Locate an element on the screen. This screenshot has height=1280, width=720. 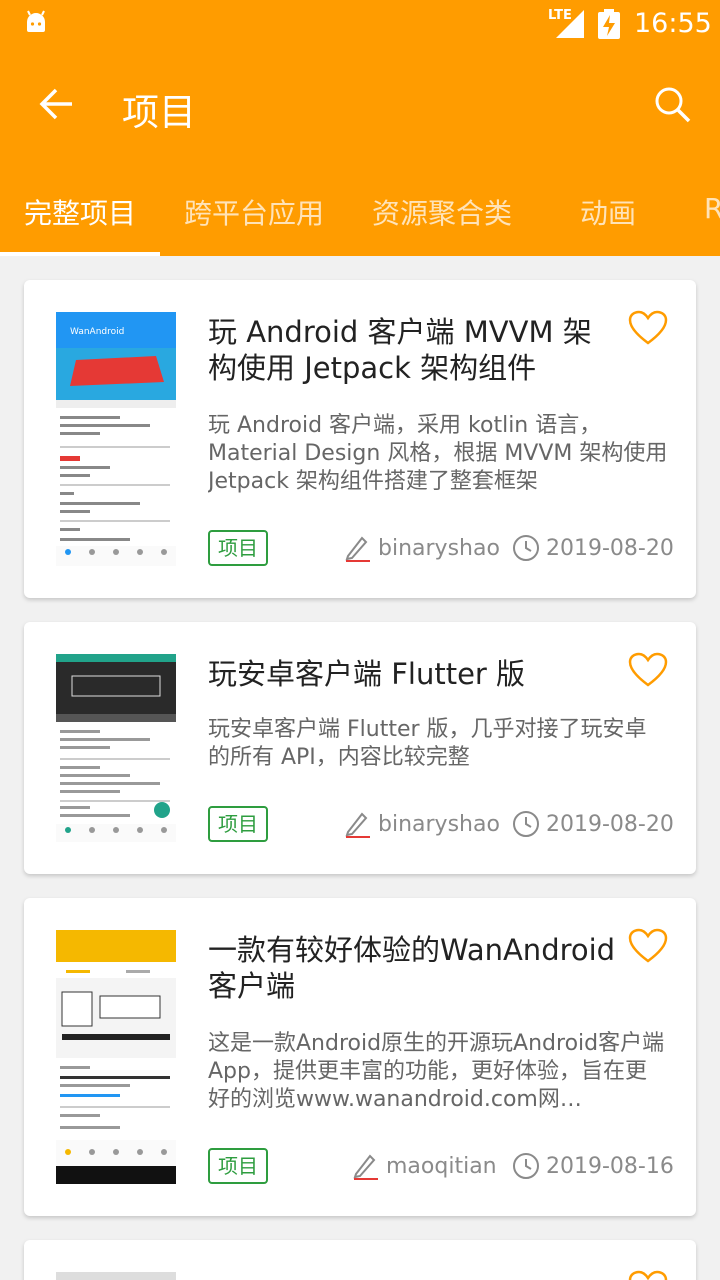
tab-indicator is located at coordinates (80, 254).